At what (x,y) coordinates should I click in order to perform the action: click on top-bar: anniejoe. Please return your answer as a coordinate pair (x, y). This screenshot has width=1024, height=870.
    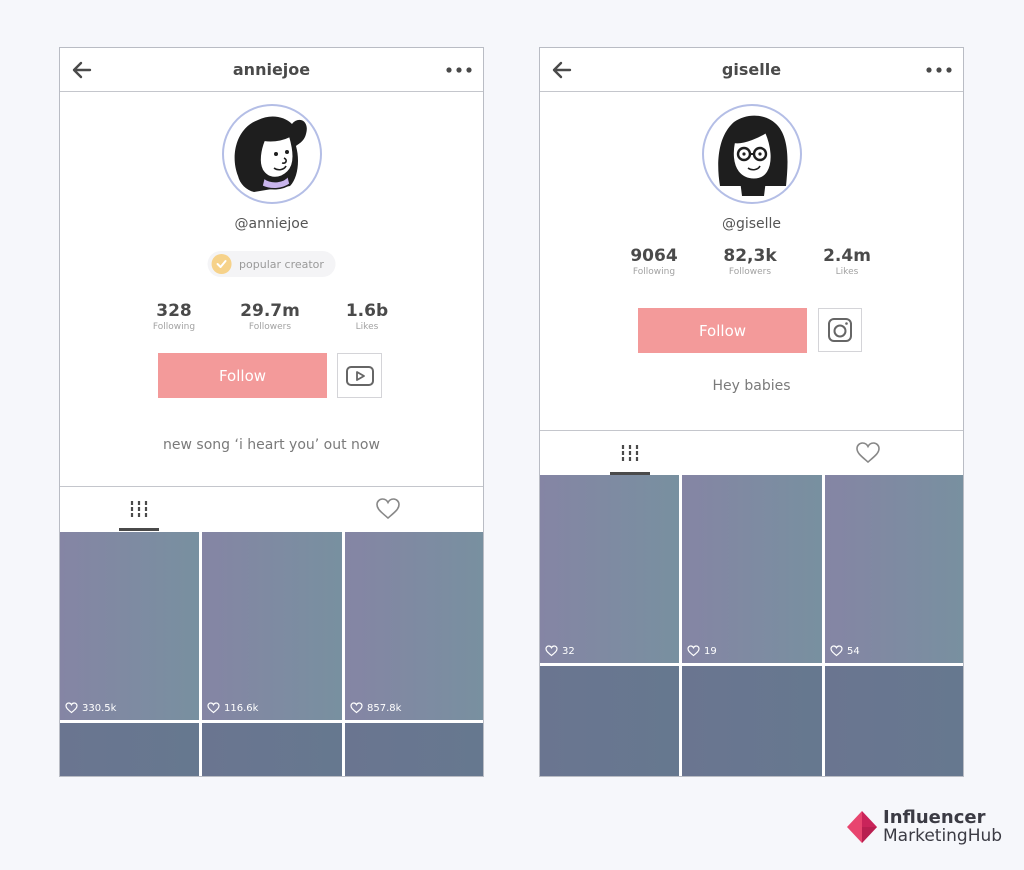
    Looking at the image, I should click on (271, 70).